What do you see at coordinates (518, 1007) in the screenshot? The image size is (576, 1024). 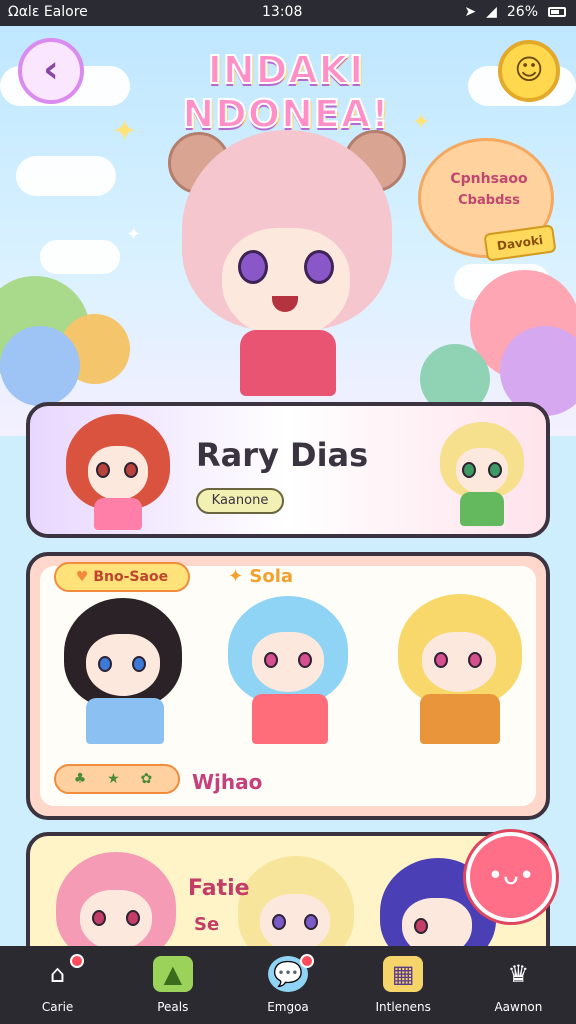 I see `nav-label: Aawnon` at bounding box center [518, 1007].